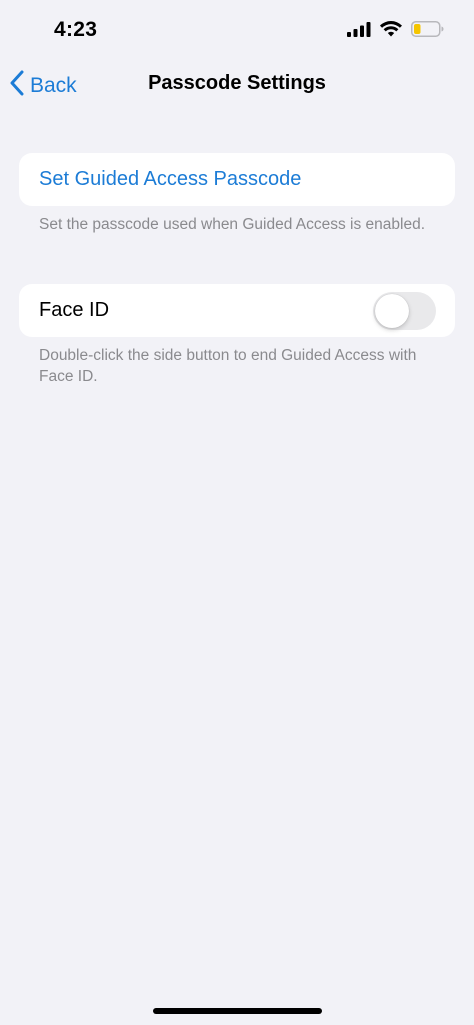  I want to click on status-bar: 4:23, so click(237, 30).